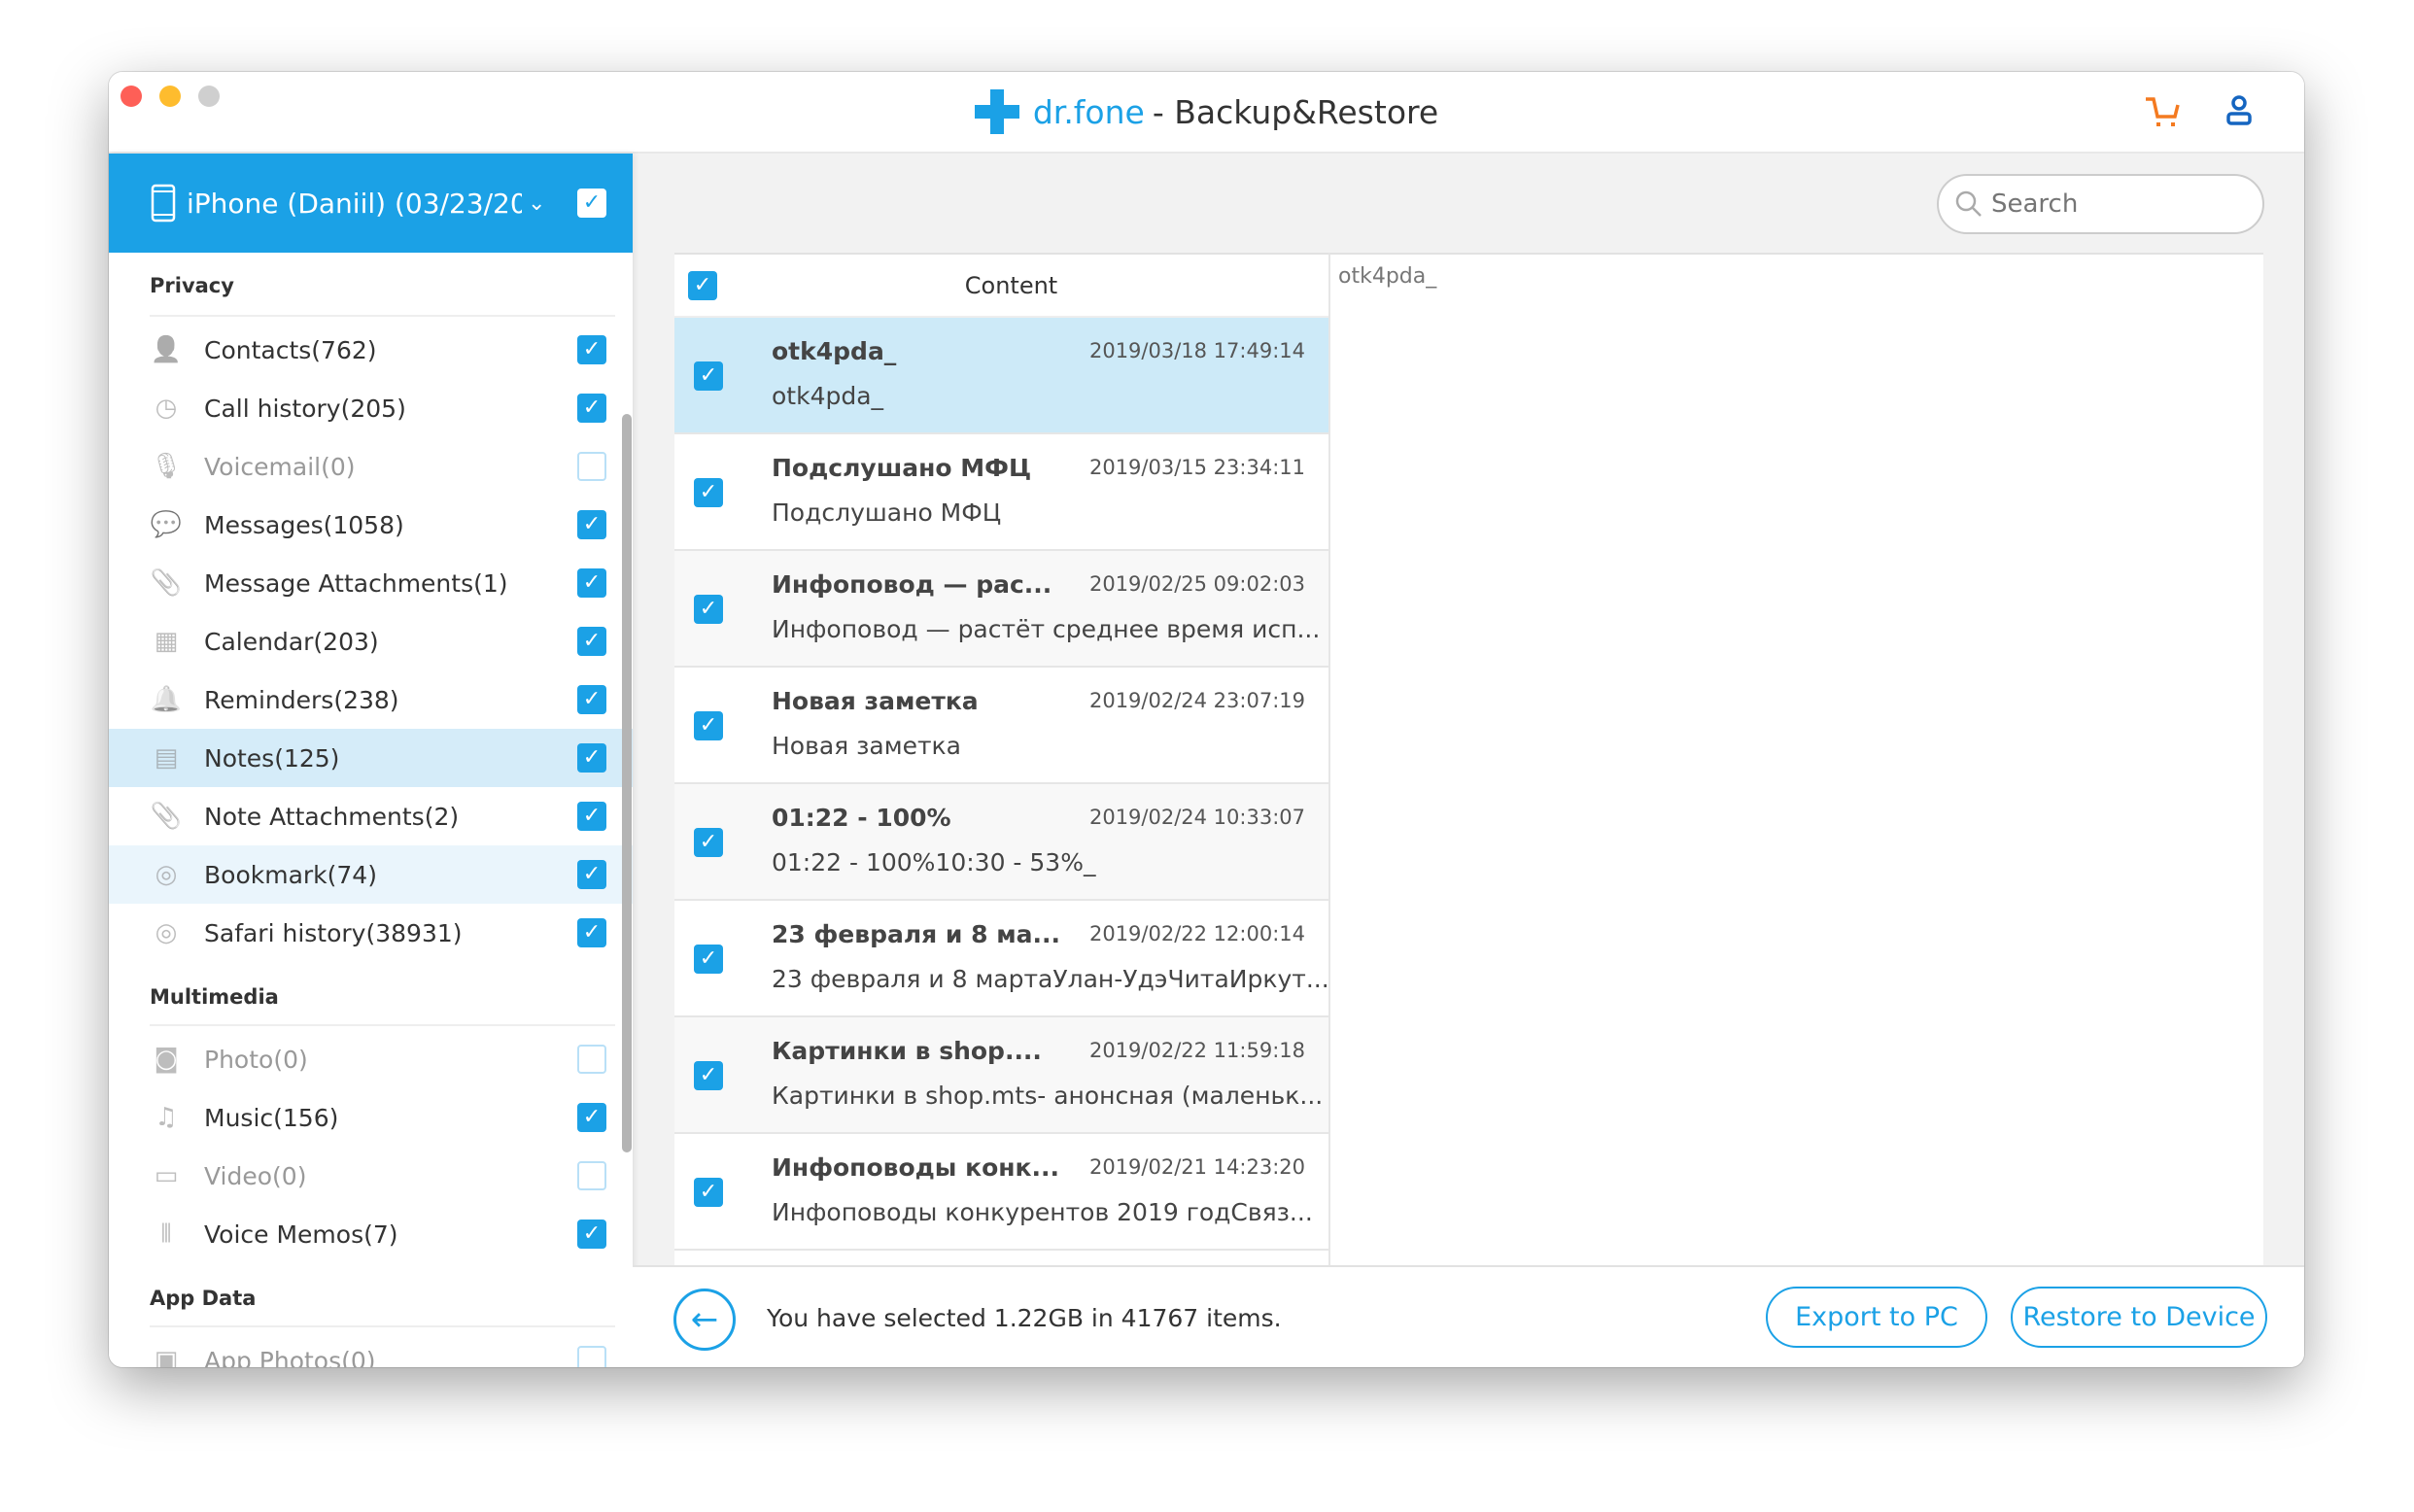 The width and height of the screenshot is (2414, 1512). Describe the element at coordinates (592, 203) in the screenshot. I see `device-select-all-checkbox: ✓` at that location.